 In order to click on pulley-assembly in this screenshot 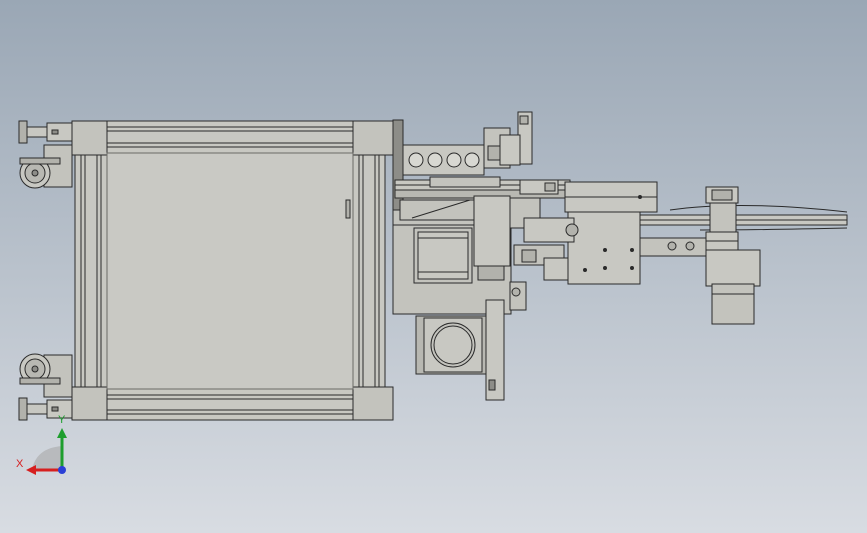, I will do `click(722, 218)`.